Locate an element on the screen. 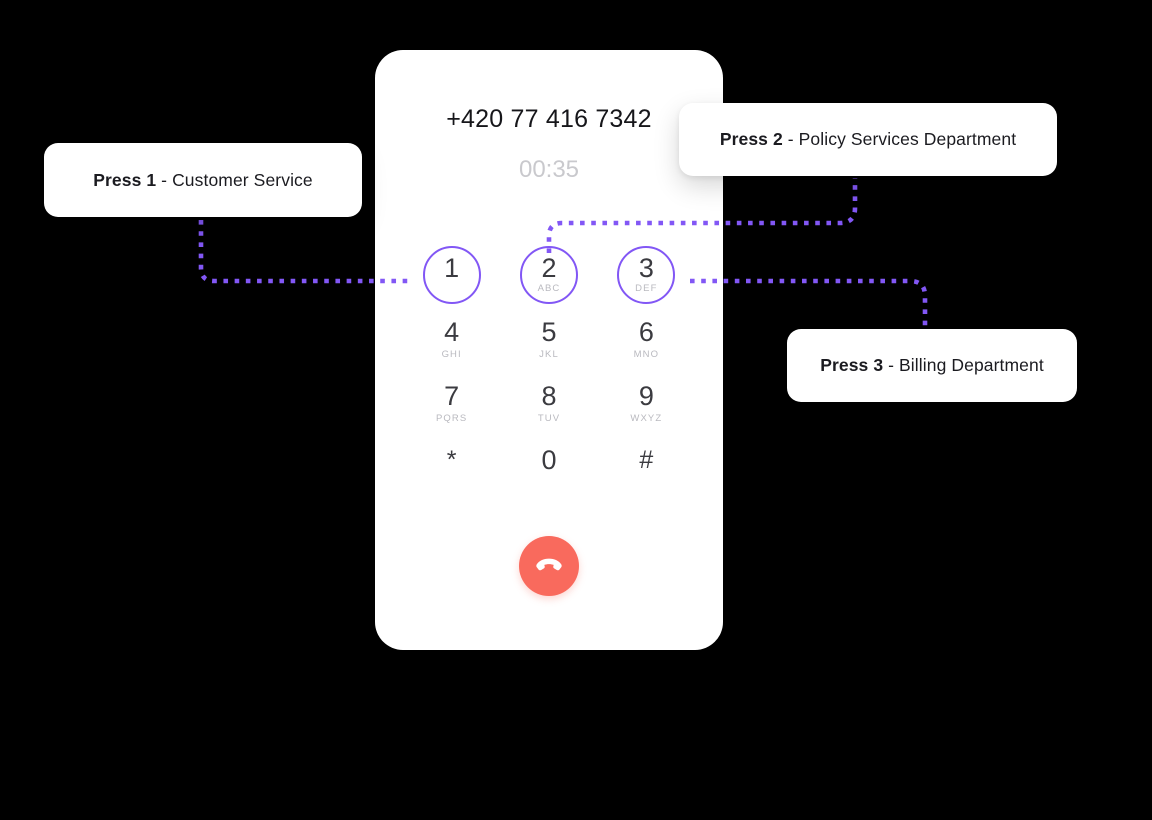 Image resolution: width=1152 pixels, height=820 pixels. phone-hangup-icon is located at coordinates (549, 566).